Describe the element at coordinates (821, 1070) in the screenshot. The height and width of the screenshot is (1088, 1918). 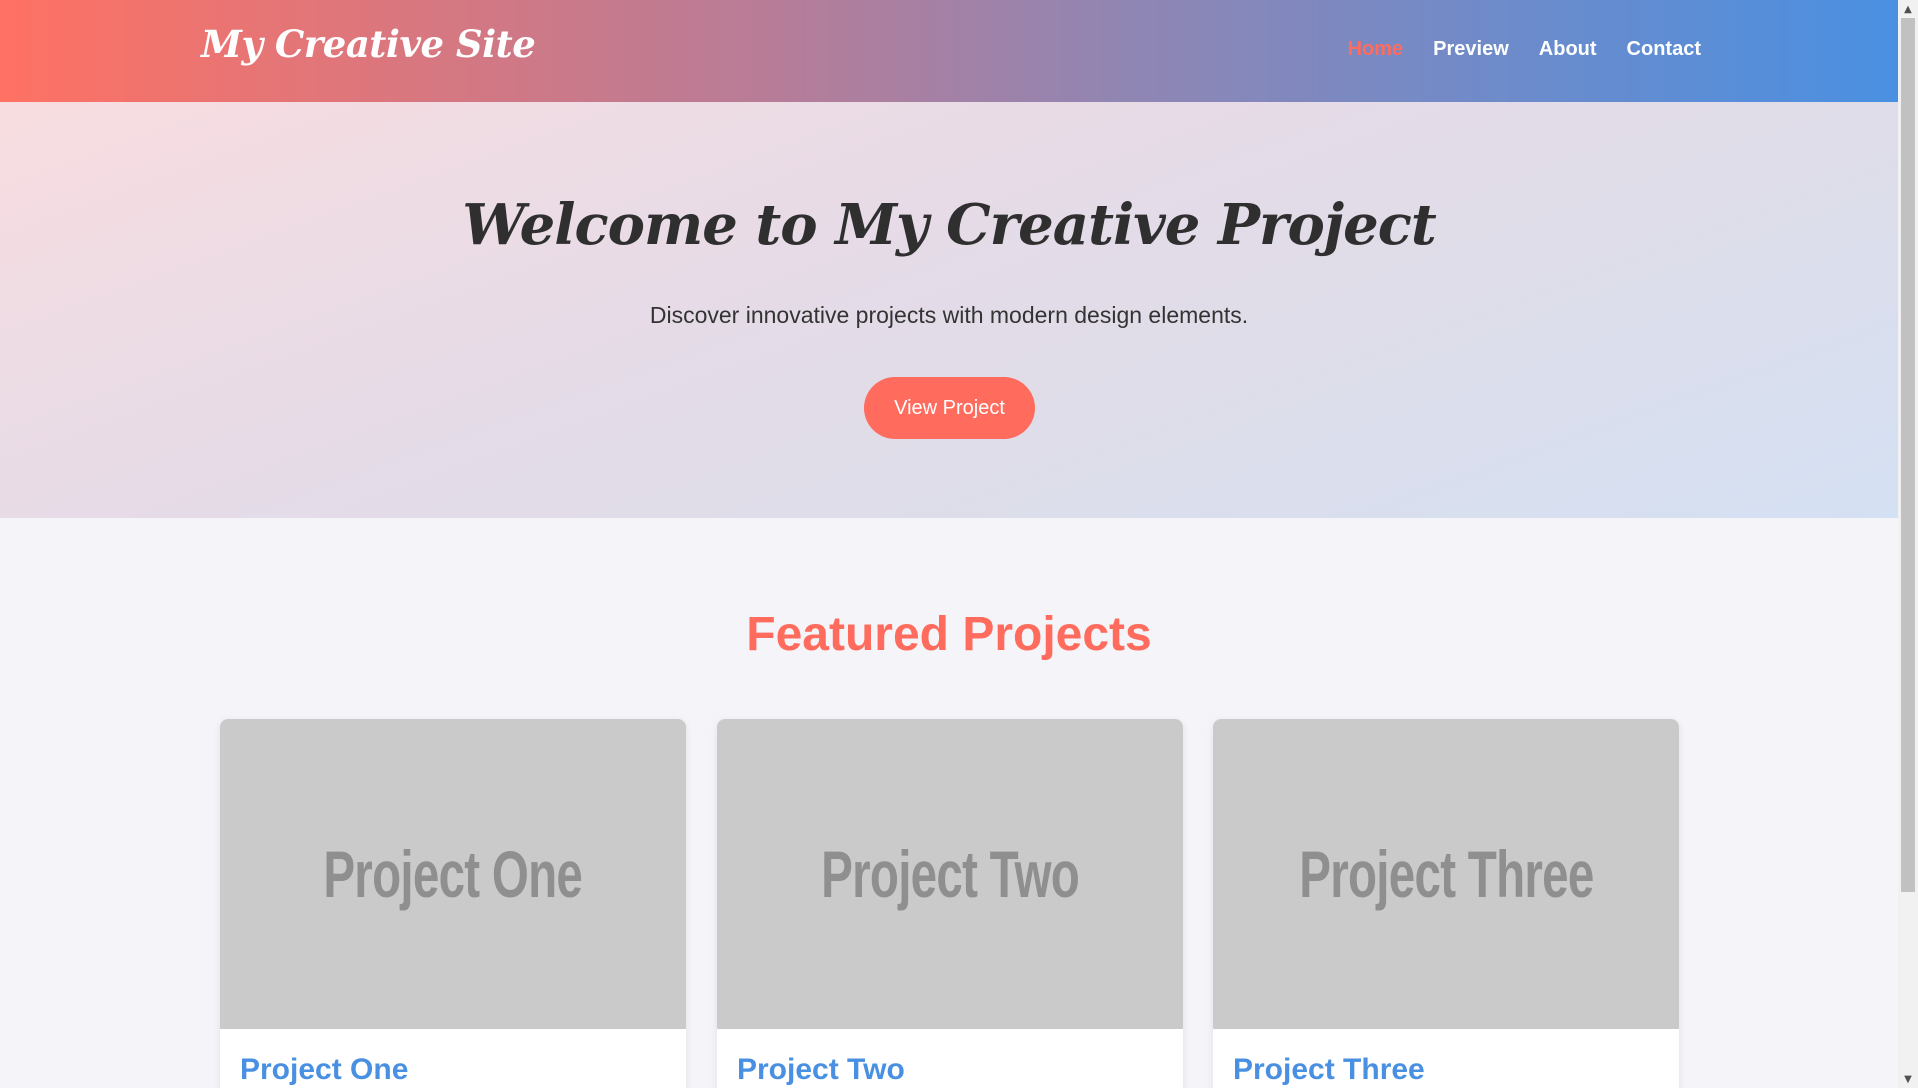
I see `project-card-title: Project Two` at that location.